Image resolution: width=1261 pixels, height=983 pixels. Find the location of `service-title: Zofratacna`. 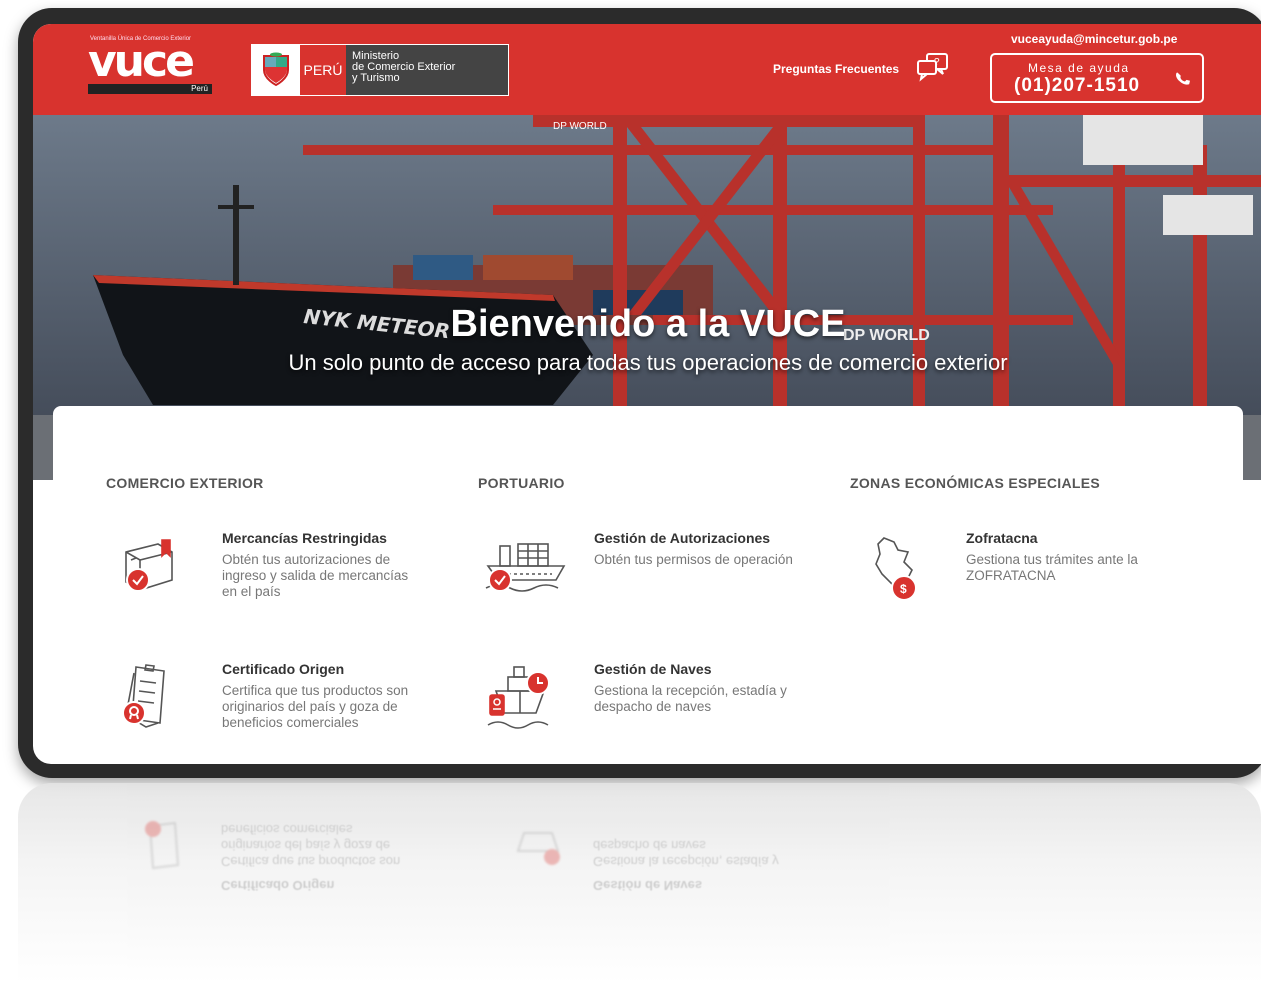

service-title: Zofratacna is located at coordinates (1002, 538).